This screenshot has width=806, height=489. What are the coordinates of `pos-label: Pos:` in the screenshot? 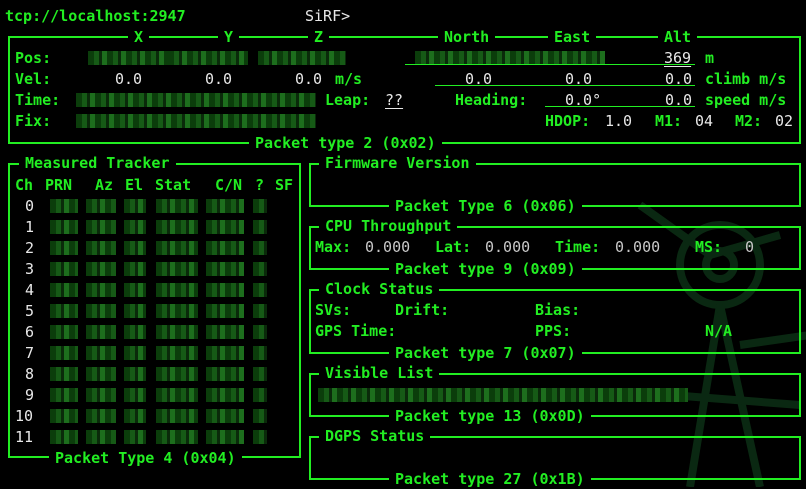 It's located at (33, 58).